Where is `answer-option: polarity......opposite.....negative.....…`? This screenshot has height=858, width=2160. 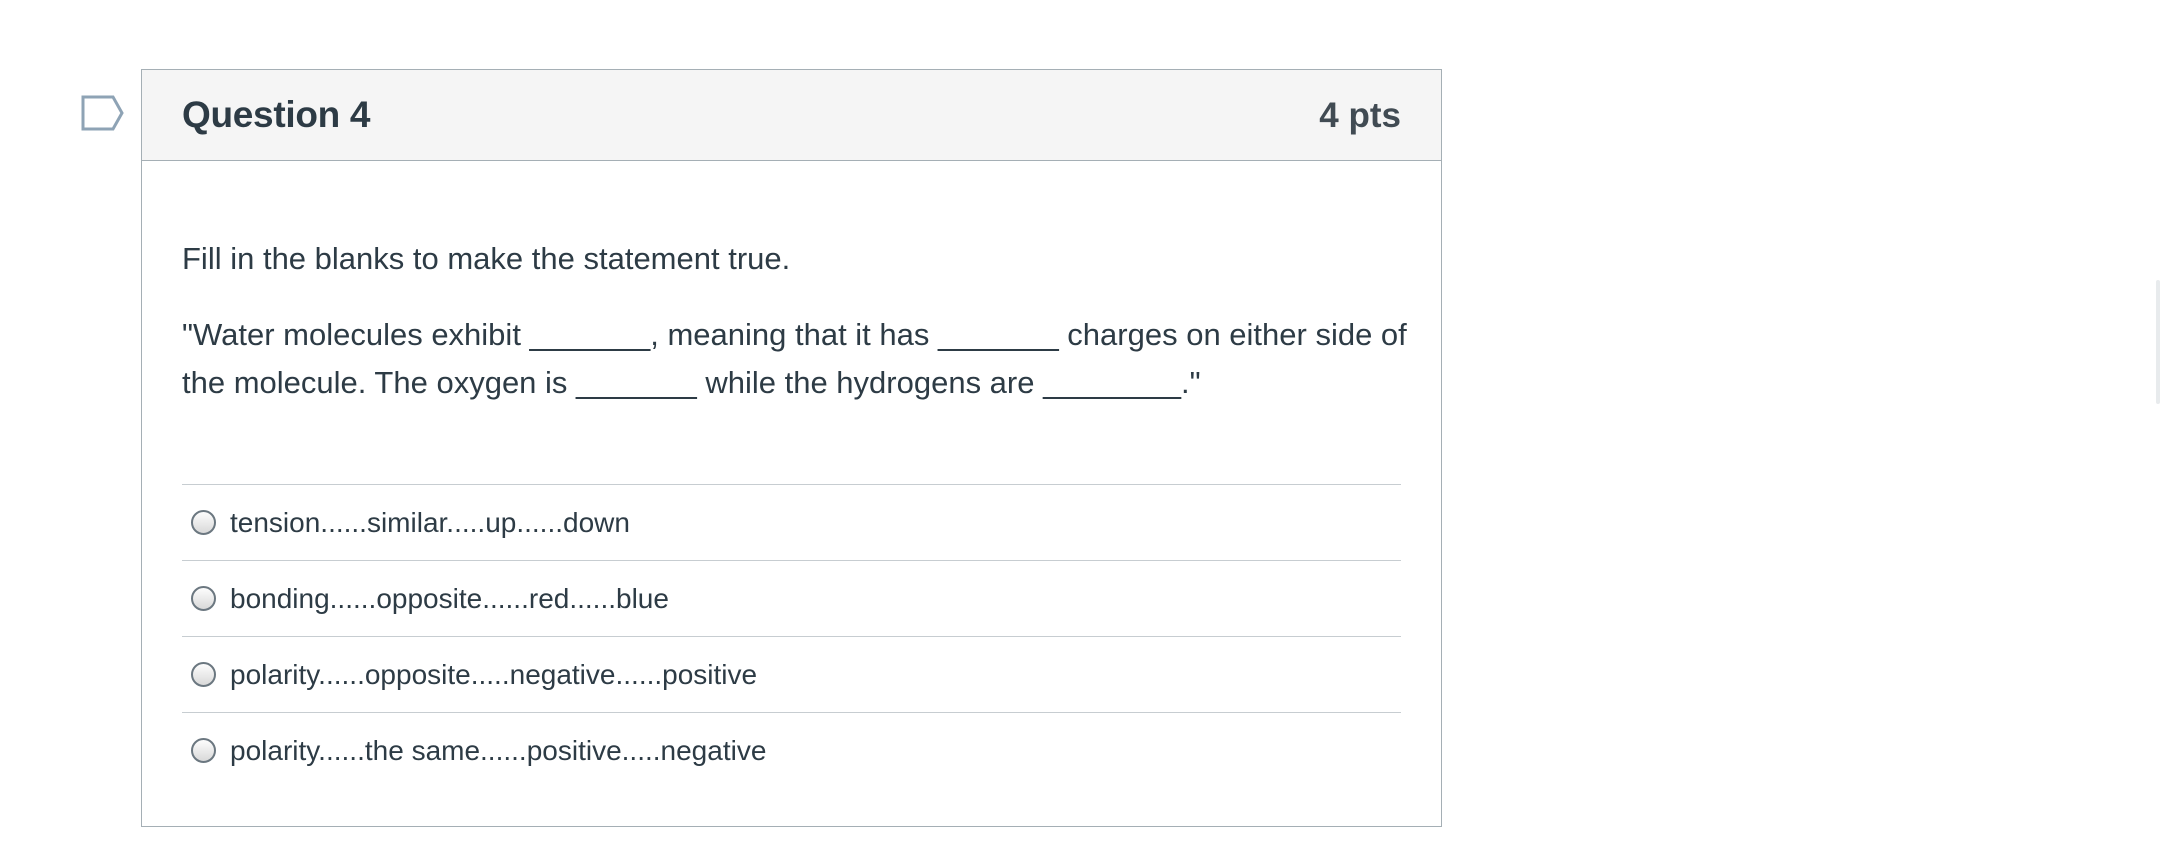 answer-option: polarity......opposite.....negative.....… is located at coordinates (791, 674).